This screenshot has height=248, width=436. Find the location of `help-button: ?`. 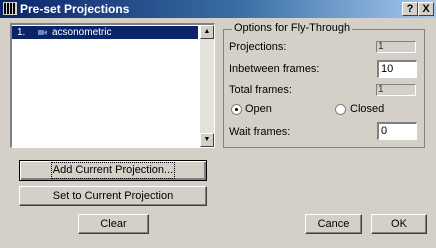

help-button: ? is located at coordinates (410, 9).